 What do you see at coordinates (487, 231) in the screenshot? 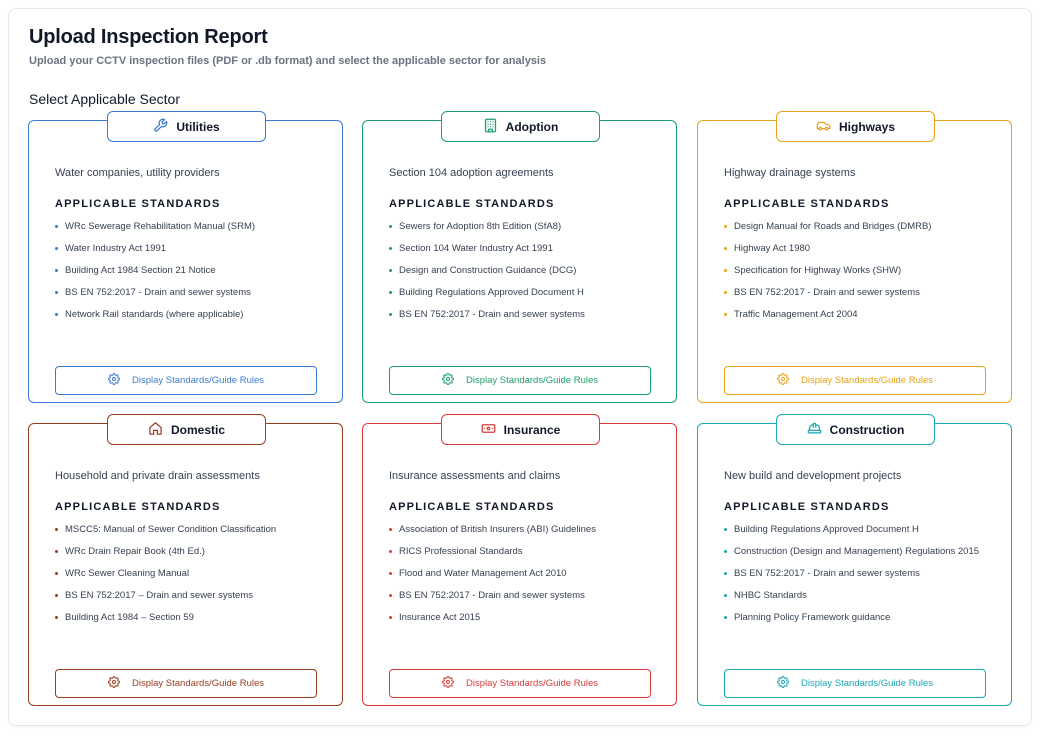
I see `standard-item: Sewers for Adoption 8th Edition (SfA8)` at bounding box center [487, 231].